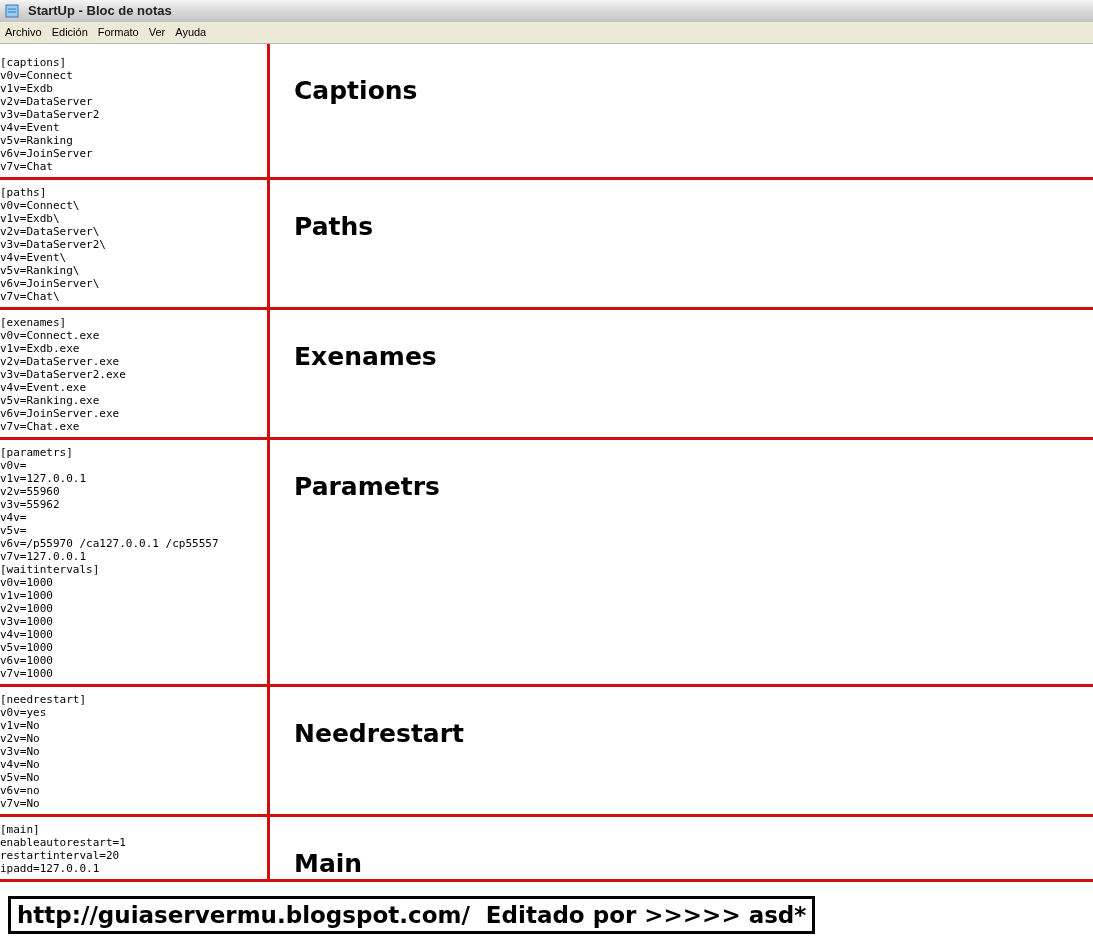  What do you see at coordinates (367, 486) in the screenshot?
I see `section-label: Parametrs` at bounding box center [367, 486].